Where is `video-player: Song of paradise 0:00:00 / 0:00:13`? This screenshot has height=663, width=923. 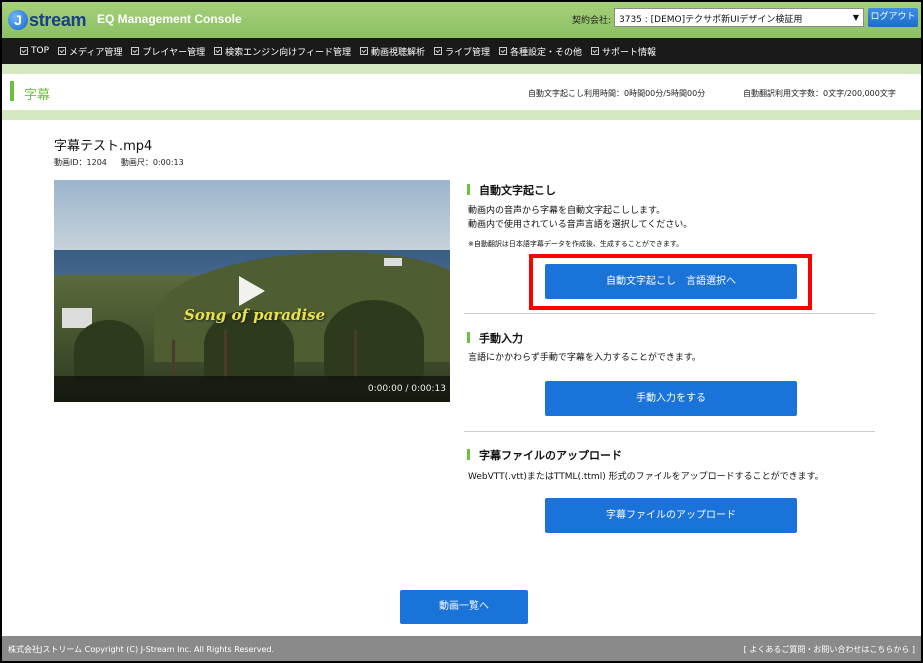
video-player: Song of paradise 0:00:00 / 0:00:13 is located at coordinates (252, 291).